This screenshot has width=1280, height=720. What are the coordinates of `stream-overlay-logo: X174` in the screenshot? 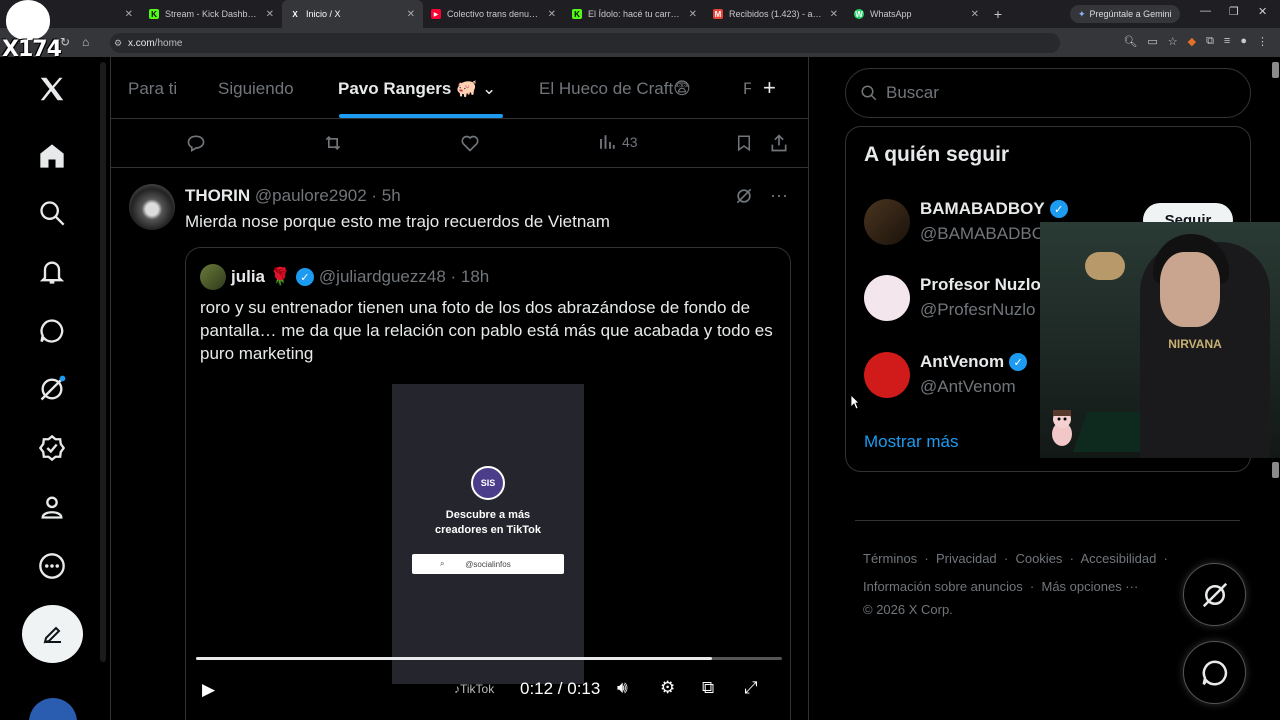 It's located at (31, 31).